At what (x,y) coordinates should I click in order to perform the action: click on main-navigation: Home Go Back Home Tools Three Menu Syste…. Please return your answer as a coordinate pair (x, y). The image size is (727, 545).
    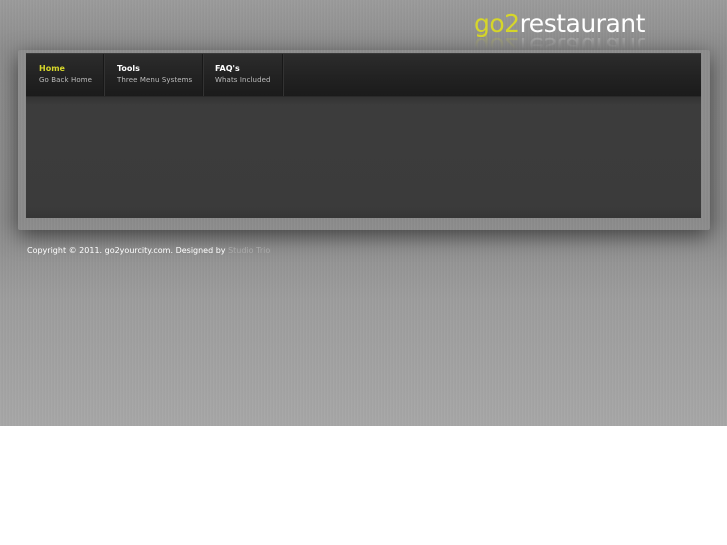
    Looking at the image, I should click on (363, 75).